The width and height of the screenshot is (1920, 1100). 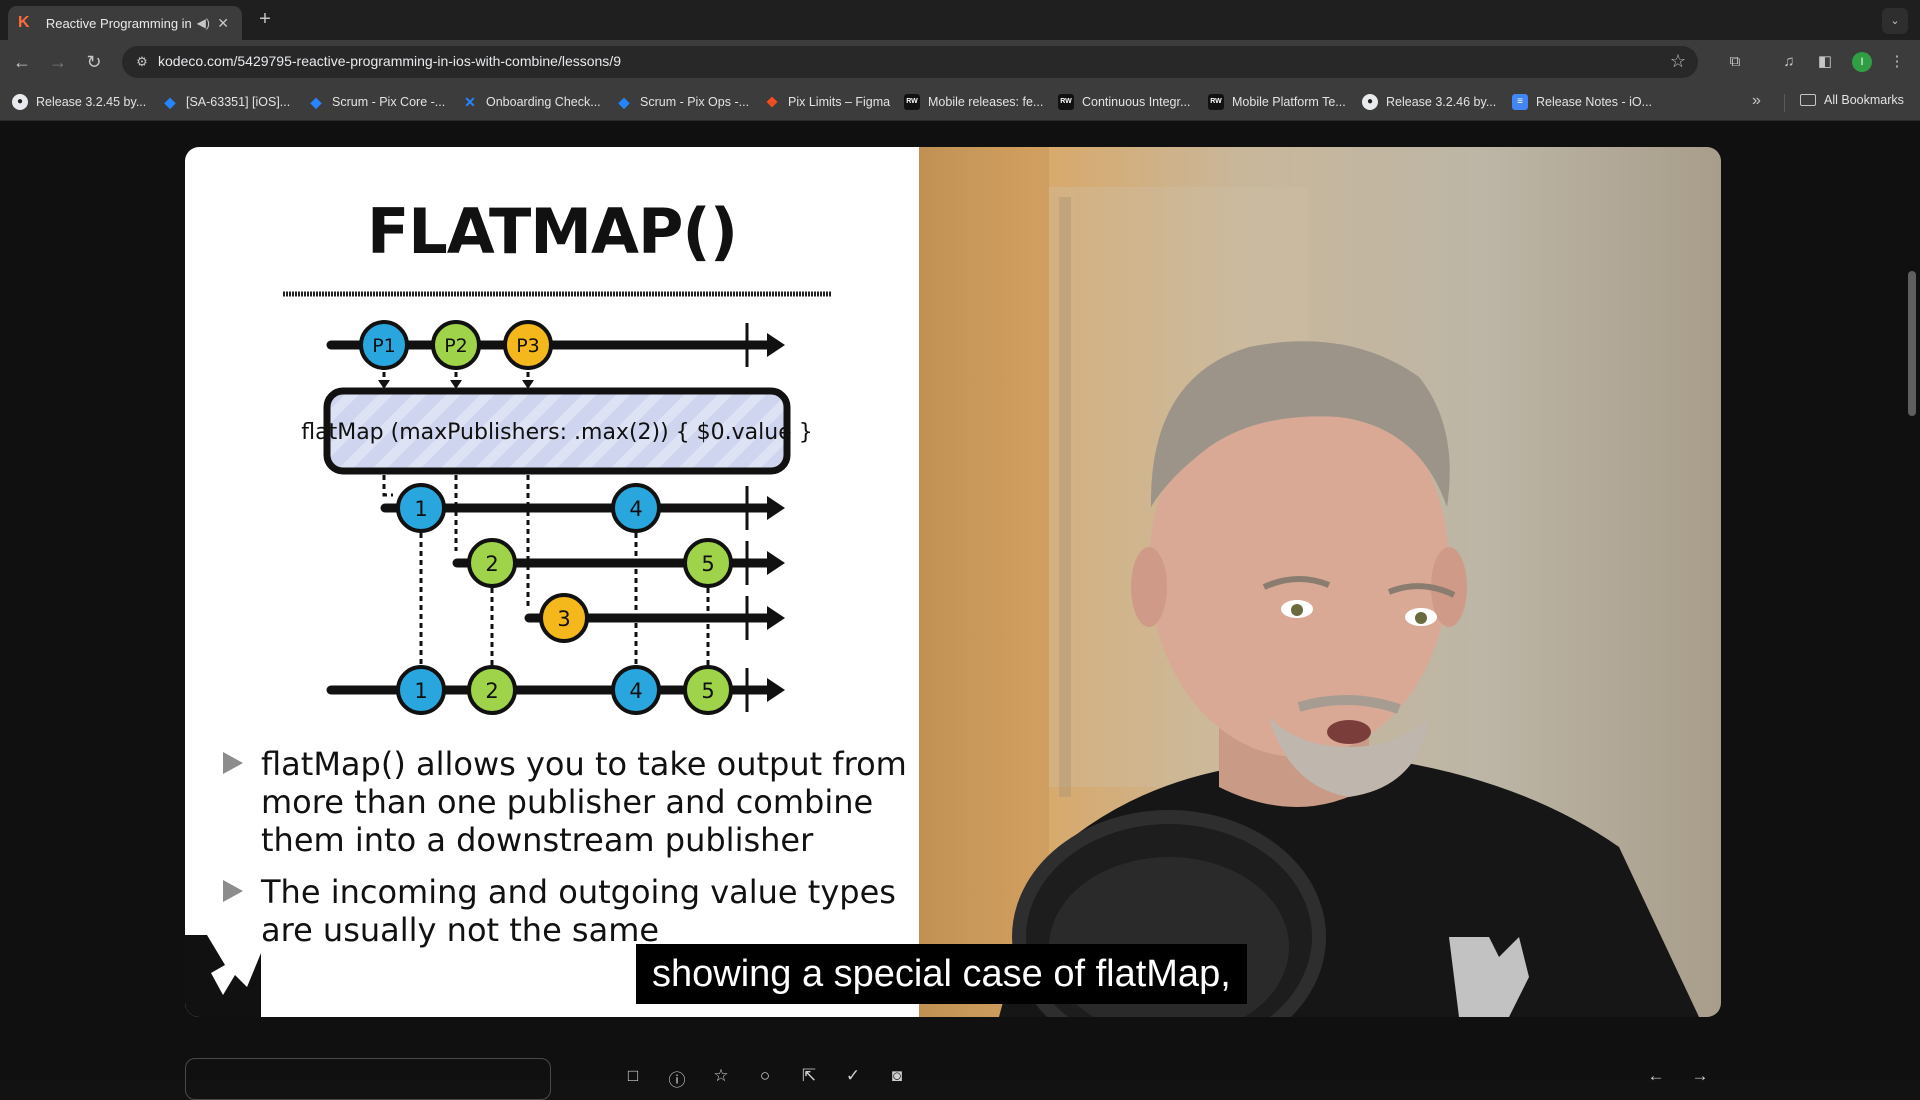 I want to click on bookmark-divider, so click(x=1784, y=103).